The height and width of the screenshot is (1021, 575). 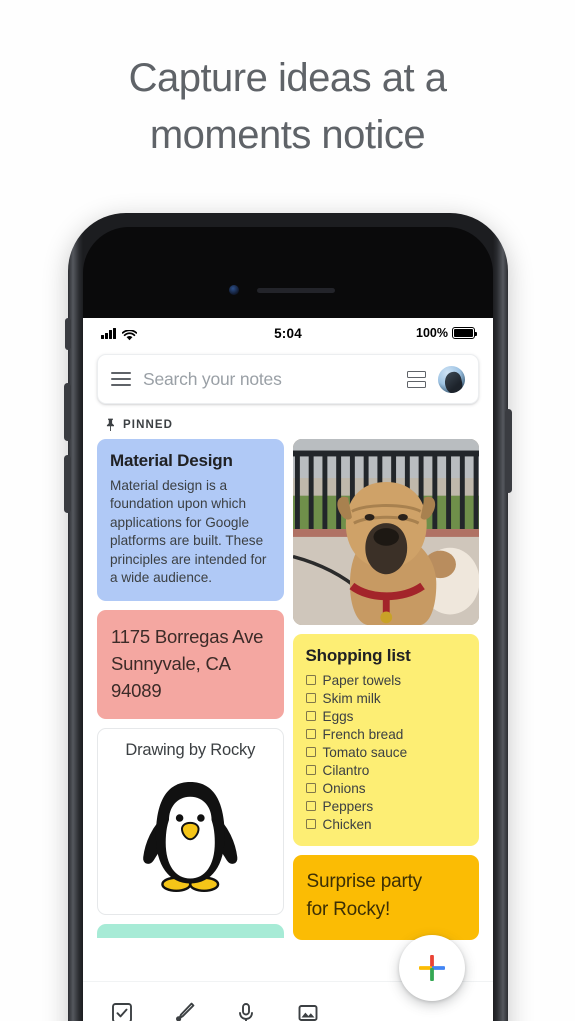 I want to click on front-camera-icon, so click(x=234, y=290).